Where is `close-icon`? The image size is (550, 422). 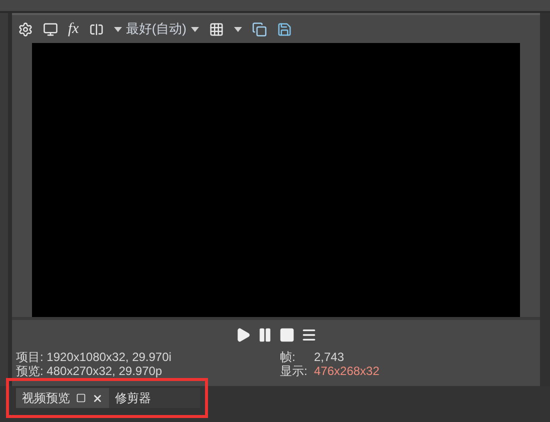
close-icon is located at coordinates (97, 398).